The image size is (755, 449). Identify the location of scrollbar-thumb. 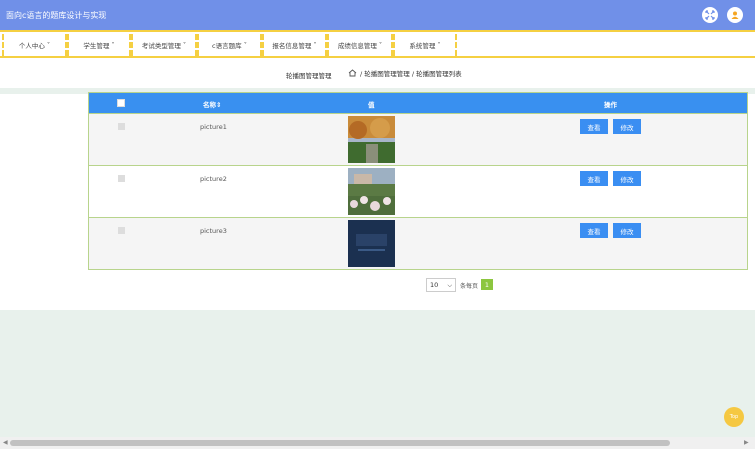
(340, 443).